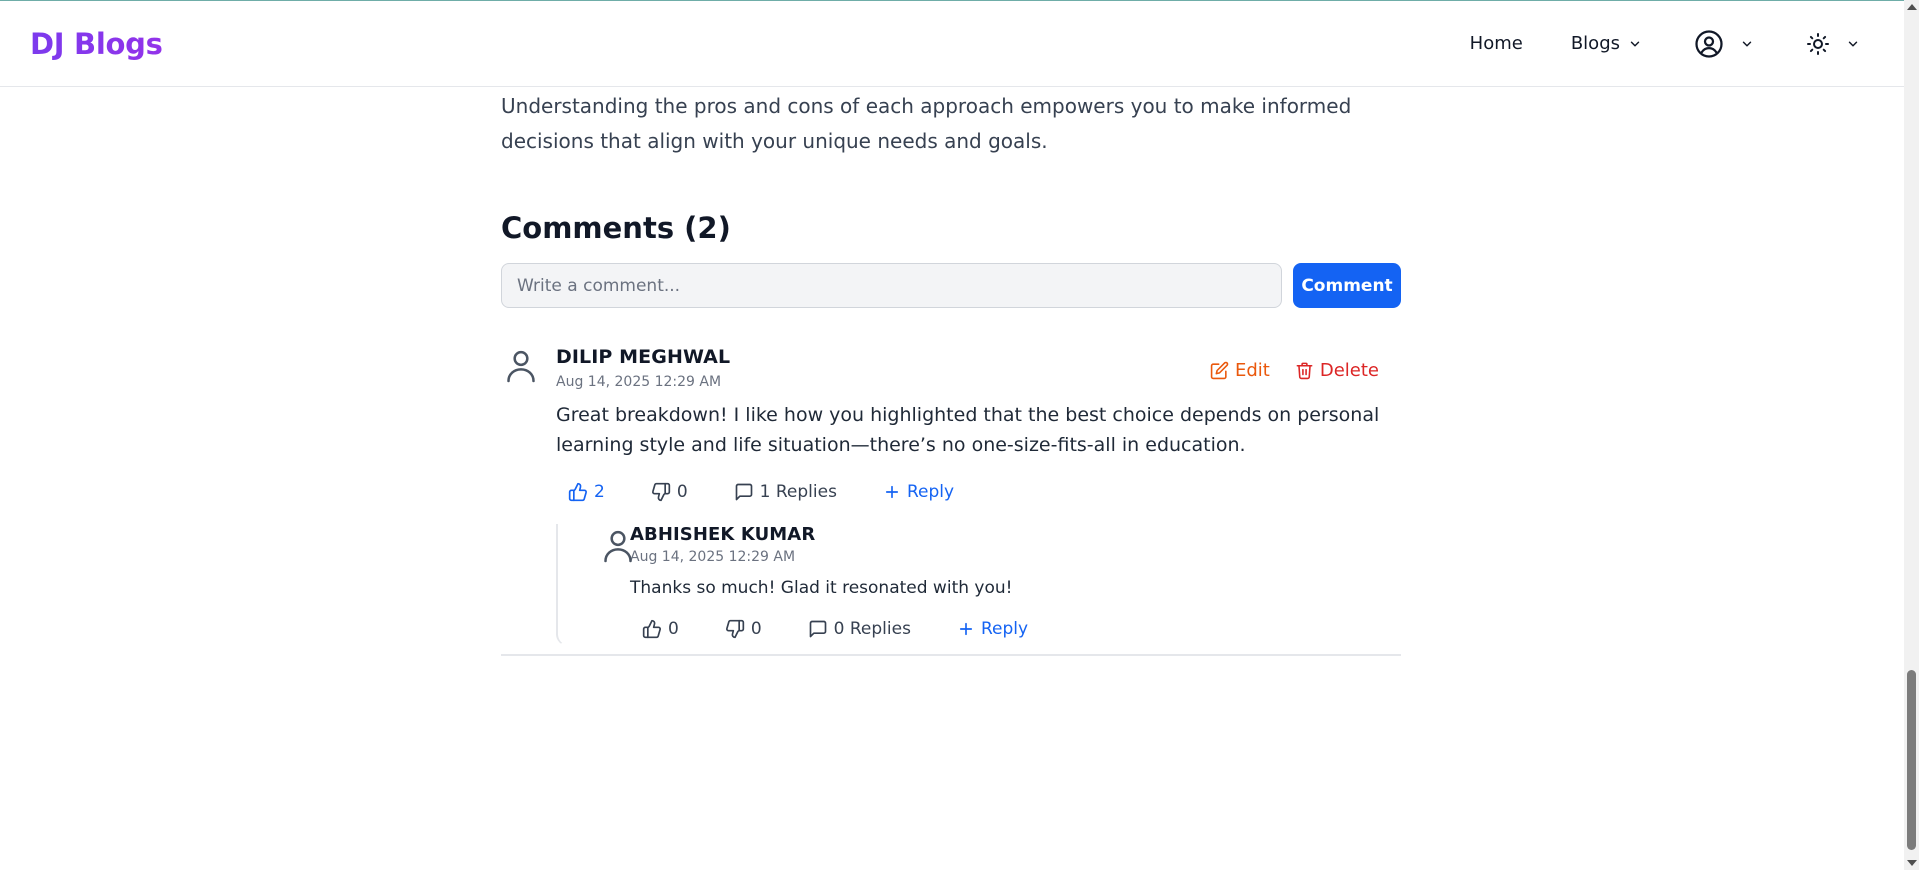 The height and width of the screenshot is (870, 1919). I want to click on like-count: 2, so click(599, 492).